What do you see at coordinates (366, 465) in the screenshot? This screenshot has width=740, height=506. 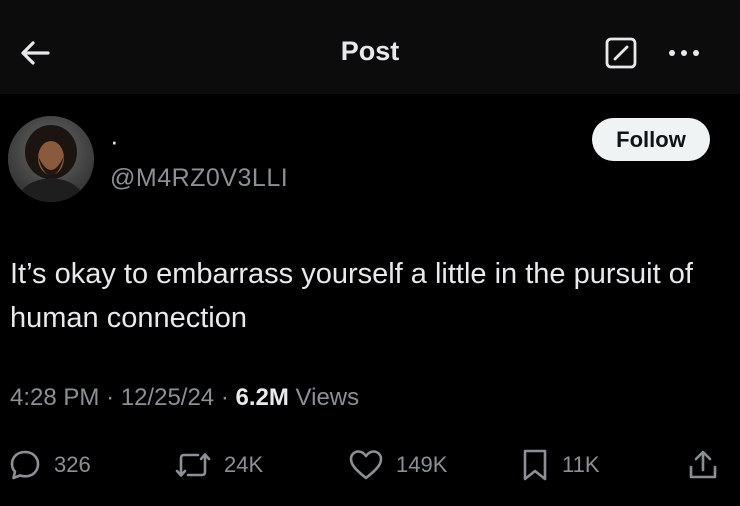 I see `heart-icon` at bounding box center [366, 465].